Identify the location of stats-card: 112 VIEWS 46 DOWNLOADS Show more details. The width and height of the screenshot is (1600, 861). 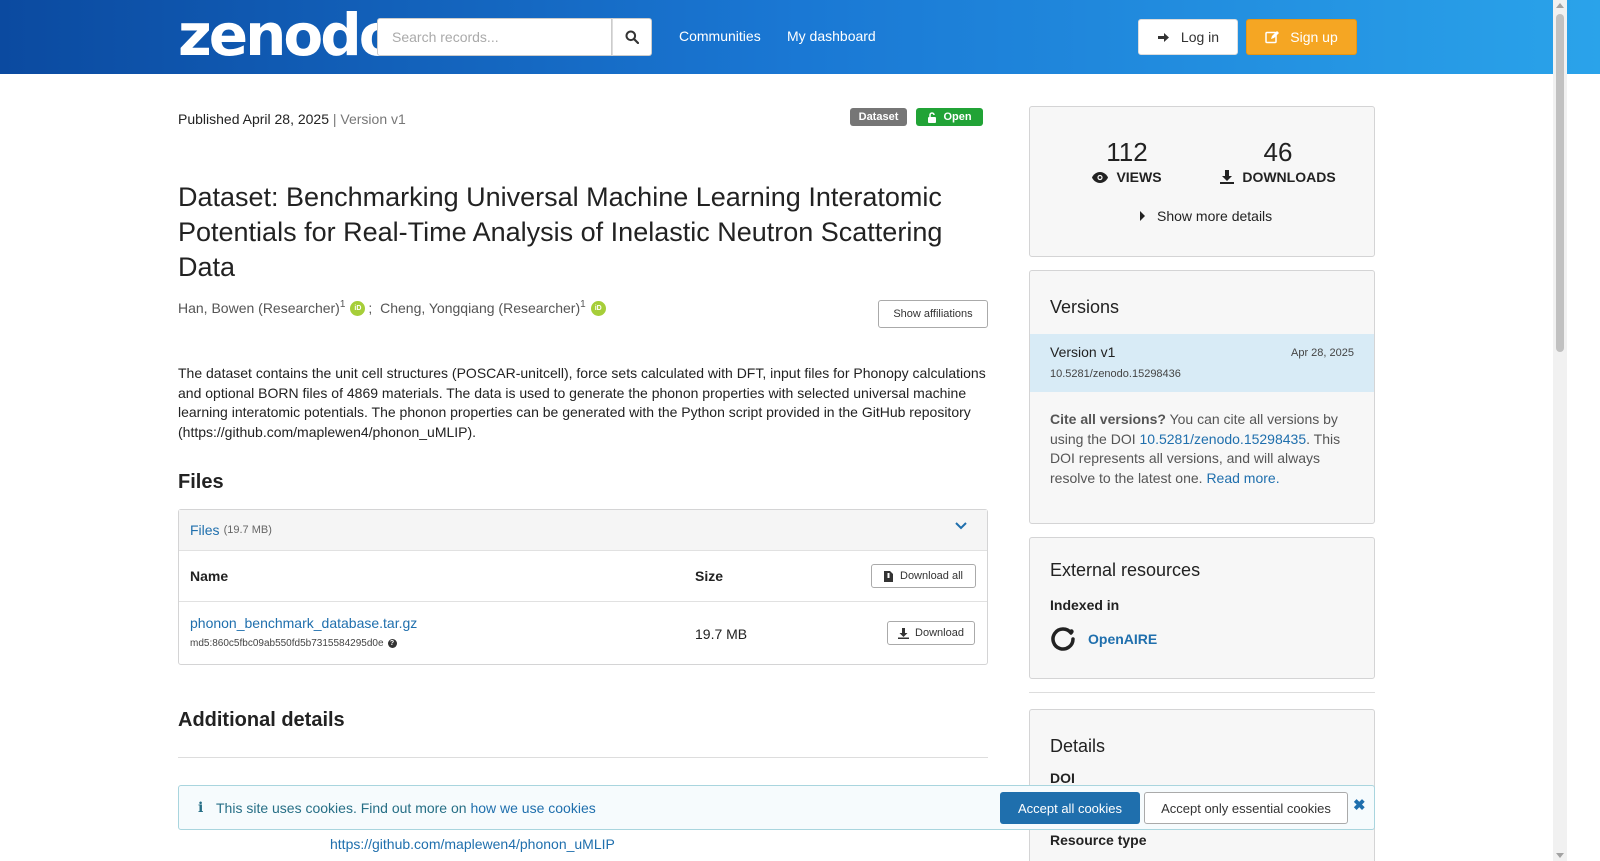
(1202, 181).